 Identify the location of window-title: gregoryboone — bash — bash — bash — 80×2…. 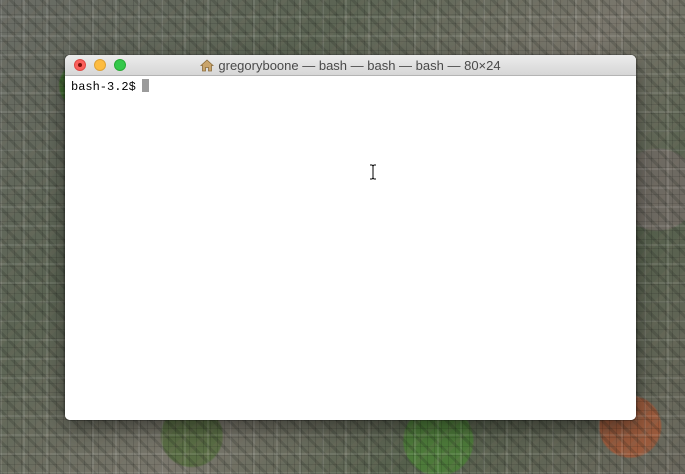
(350, 65).